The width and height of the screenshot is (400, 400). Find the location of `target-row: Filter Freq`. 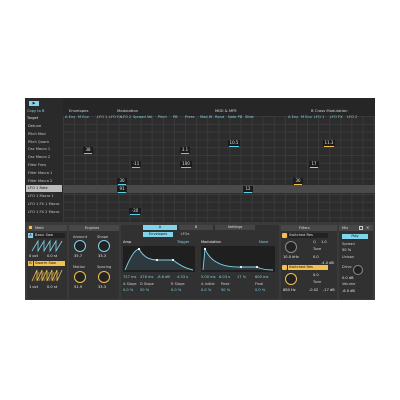

target-row: Filter Freq is located at coordinates (44, 165).